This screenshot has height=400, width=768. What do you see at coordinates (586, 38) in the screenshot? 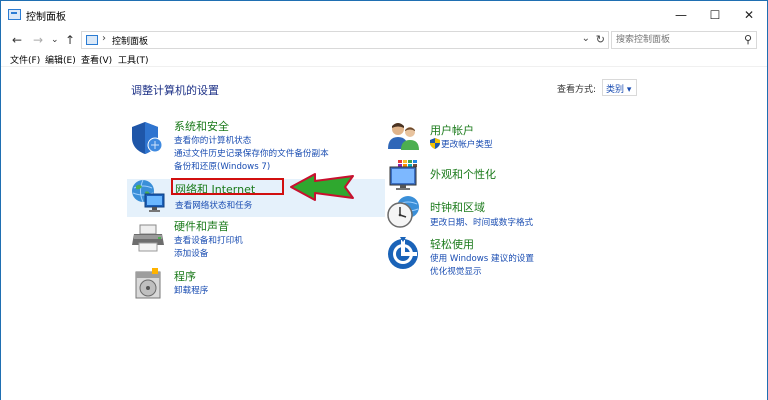
I see `address-dropdown-chevron-icon: ⌄` at bounding box center [586, 38].